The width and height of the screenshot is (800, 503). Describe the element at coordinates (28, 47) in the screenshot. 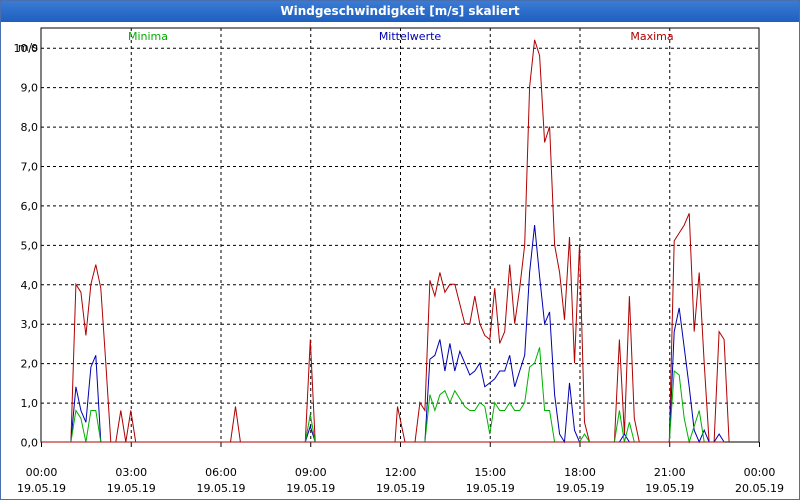

I see `y-axis-label: m/s` at that location.